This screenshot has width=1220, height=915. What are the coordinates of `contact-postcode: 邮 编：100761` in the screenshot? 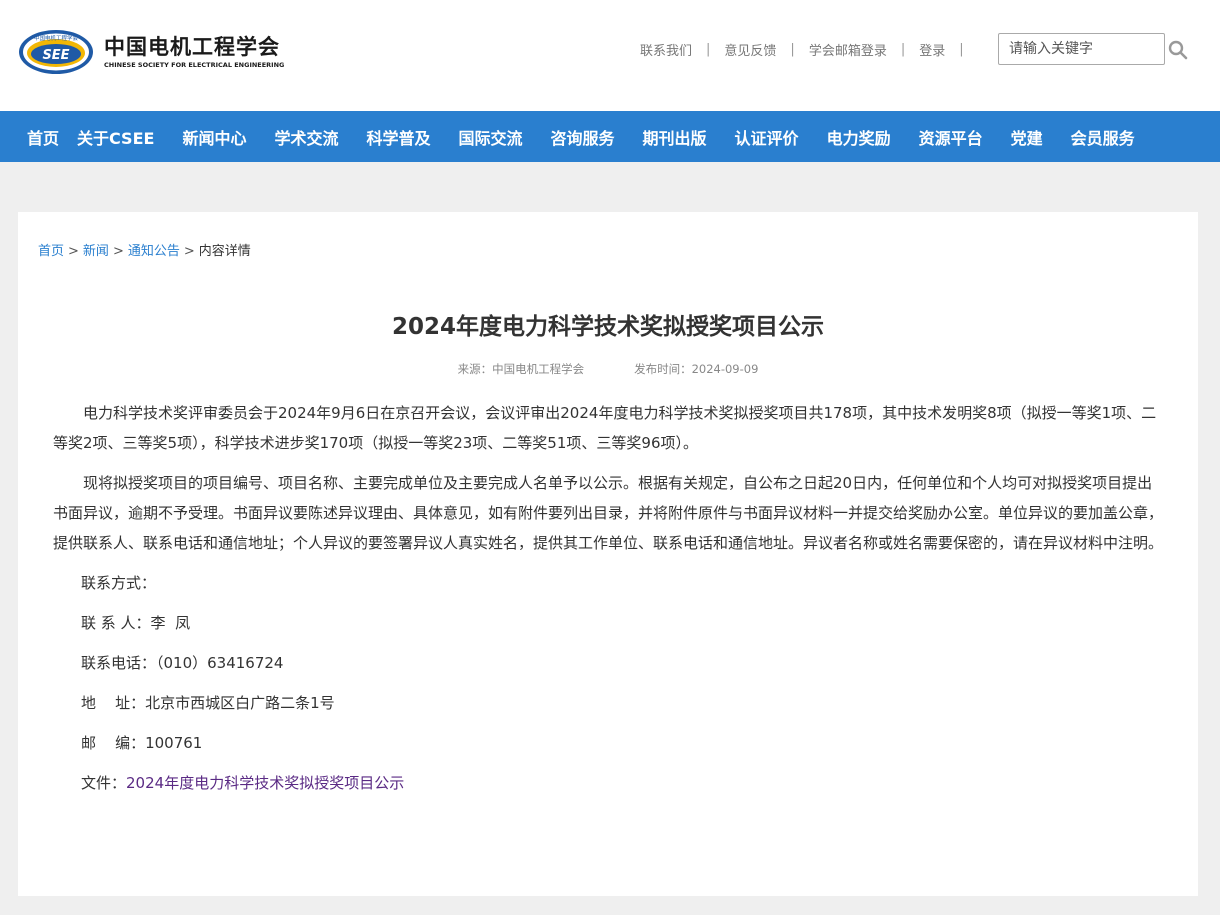 It's located at (142, 743).